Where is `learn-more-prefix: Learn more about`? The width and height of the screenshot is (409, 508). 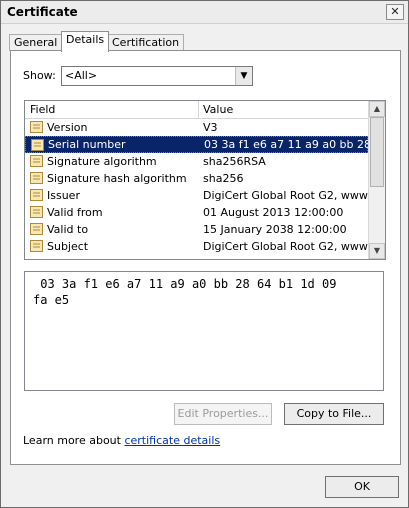
learn-more-prefix: Learn more about is located at coordinates (74, 440).